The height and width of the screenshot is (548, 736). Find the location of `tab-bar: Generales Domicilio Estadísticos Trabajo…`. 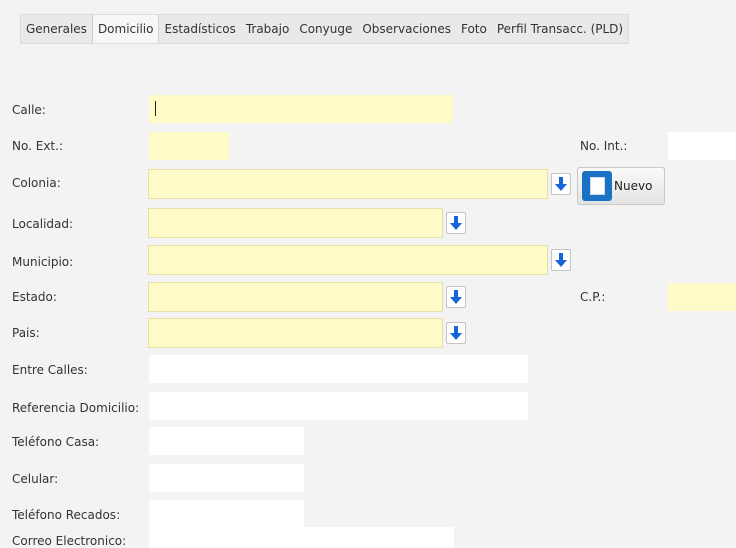

tab-bar: Generales Domicilio Estadísticos Trabajo… is located at coordinates (325, 29).